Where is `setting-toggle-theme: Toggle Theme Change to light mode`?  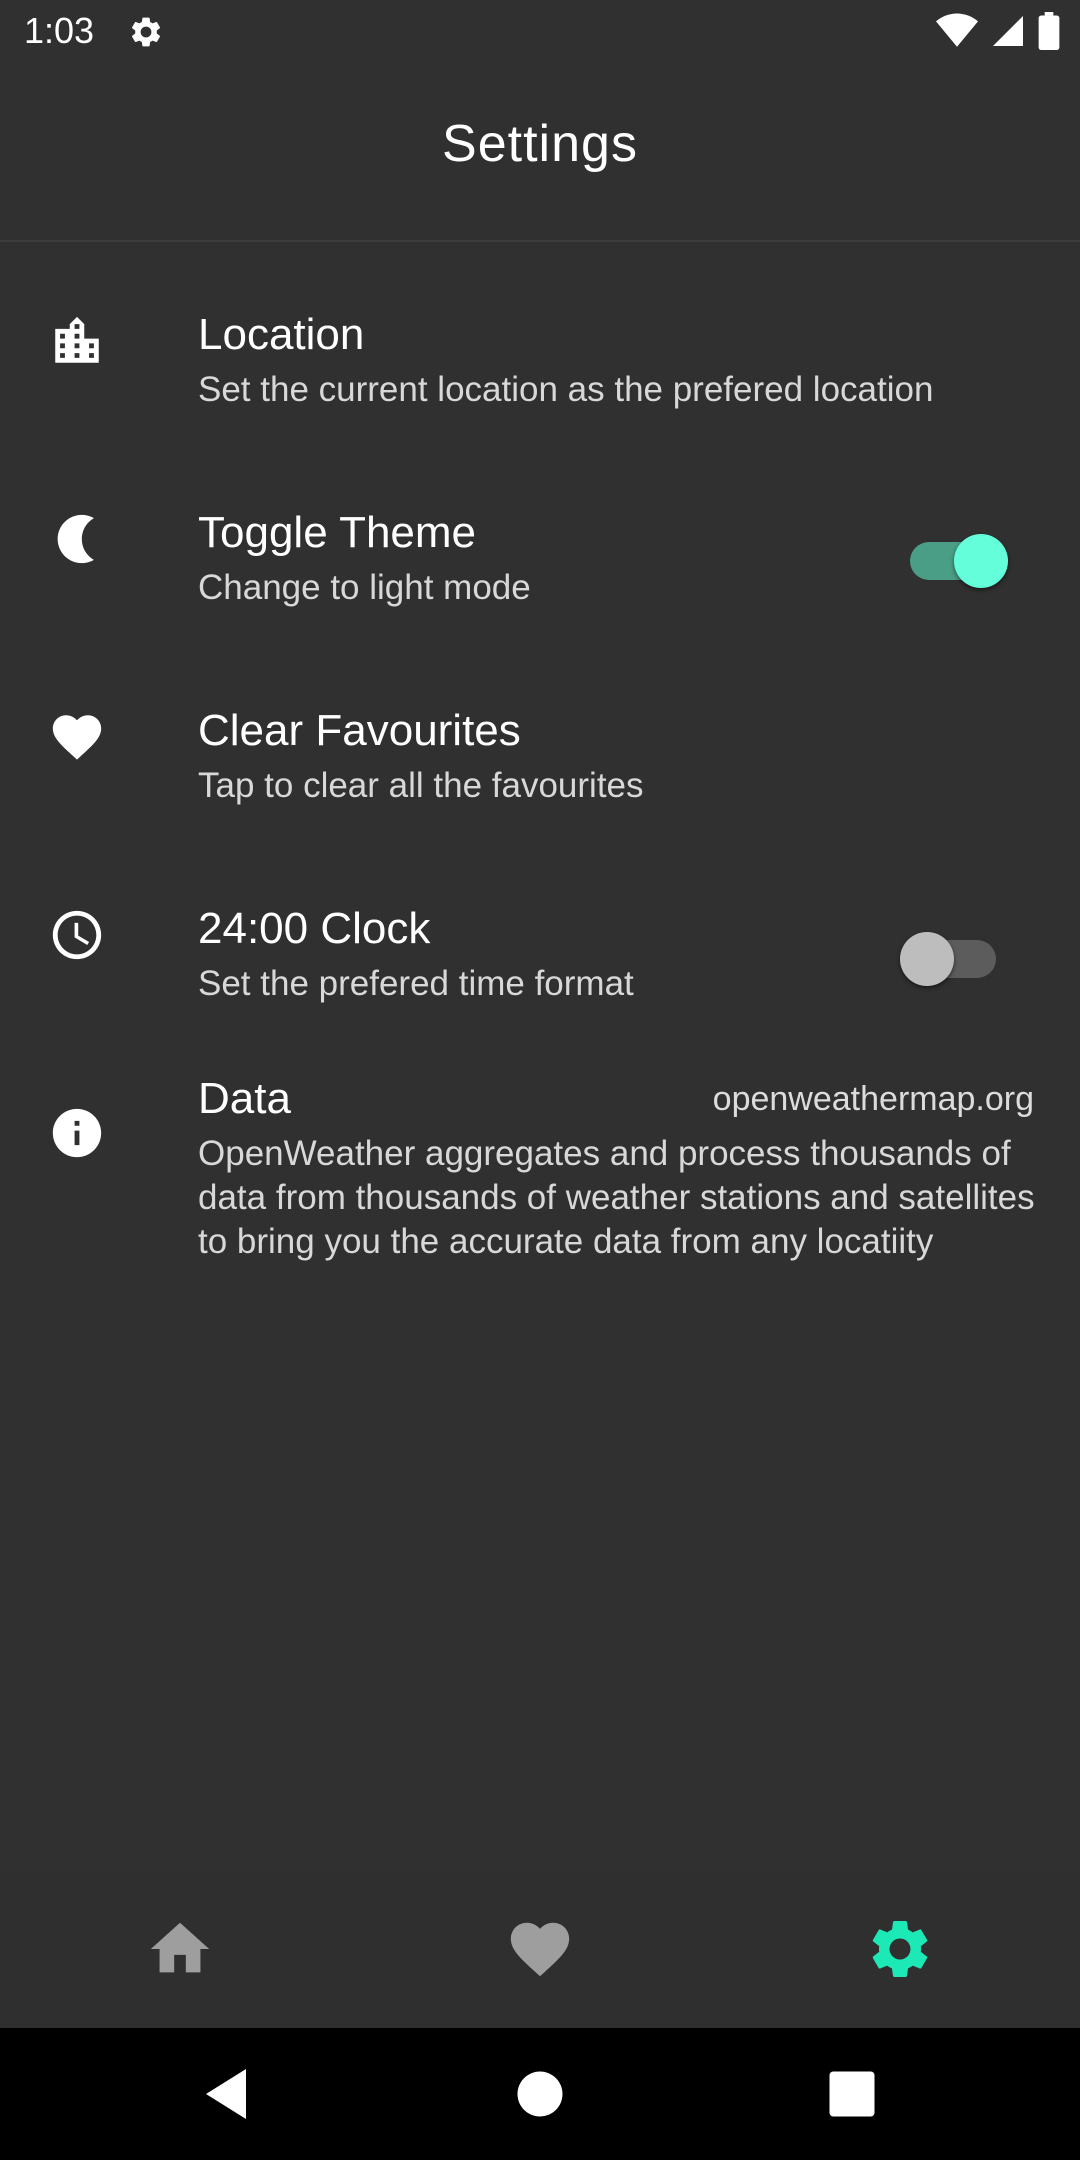 setting-toggle-theme: Toggle Theme Change to light mode is located at coordinates (540, 568).